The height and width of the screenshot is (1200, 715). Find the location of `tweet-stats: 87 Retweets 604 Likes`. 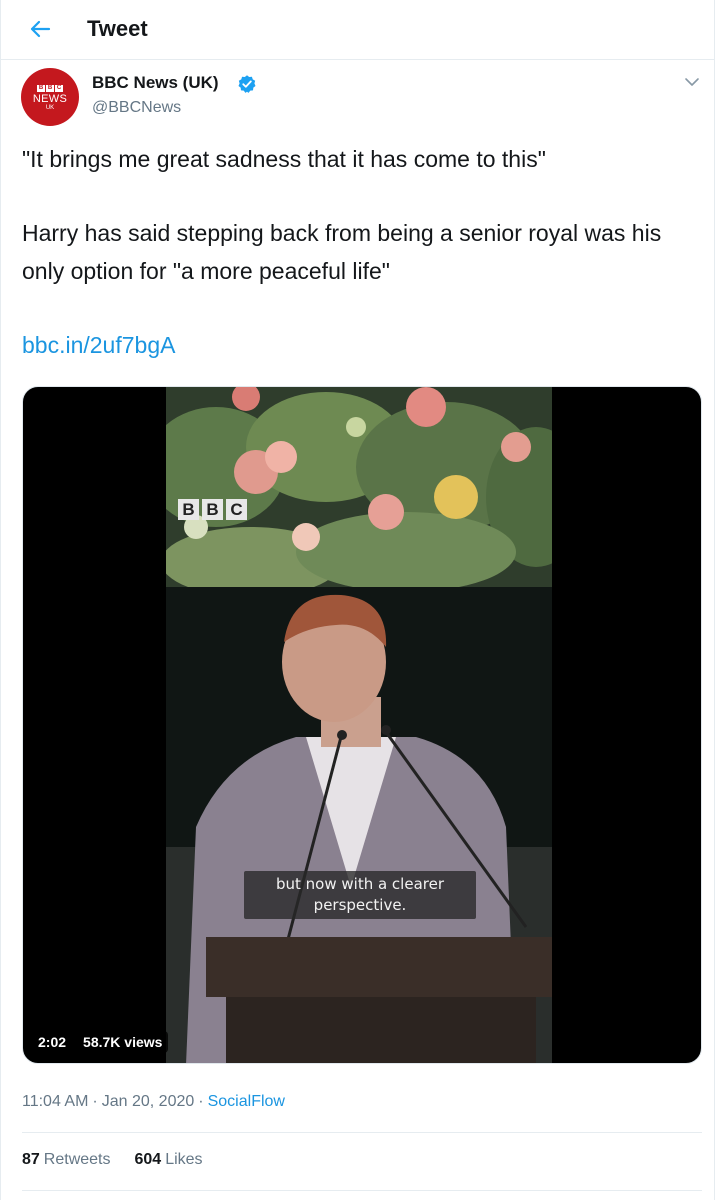

tweet-stats: 87 Retweets 604 Likes is located at coordinates (112, 1160).